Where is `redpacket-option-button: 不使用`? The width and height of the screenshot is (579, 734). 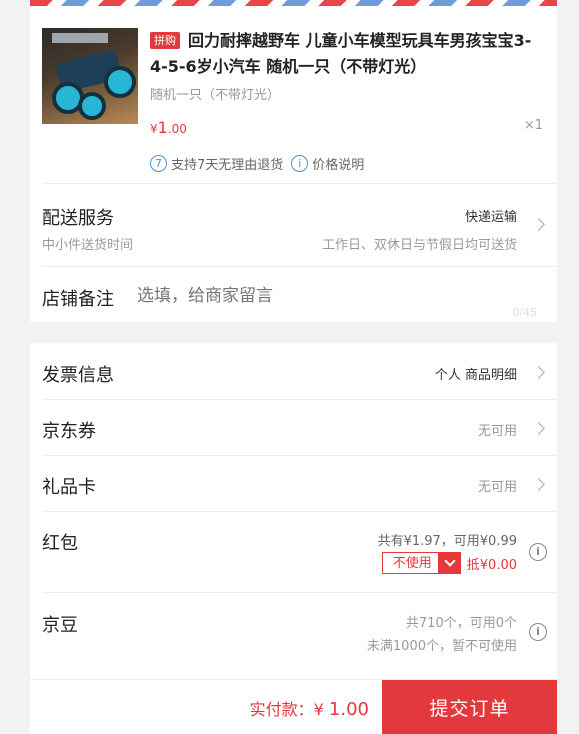 redpacket-option-button: 不使用 is located at coordinates (410, 563).